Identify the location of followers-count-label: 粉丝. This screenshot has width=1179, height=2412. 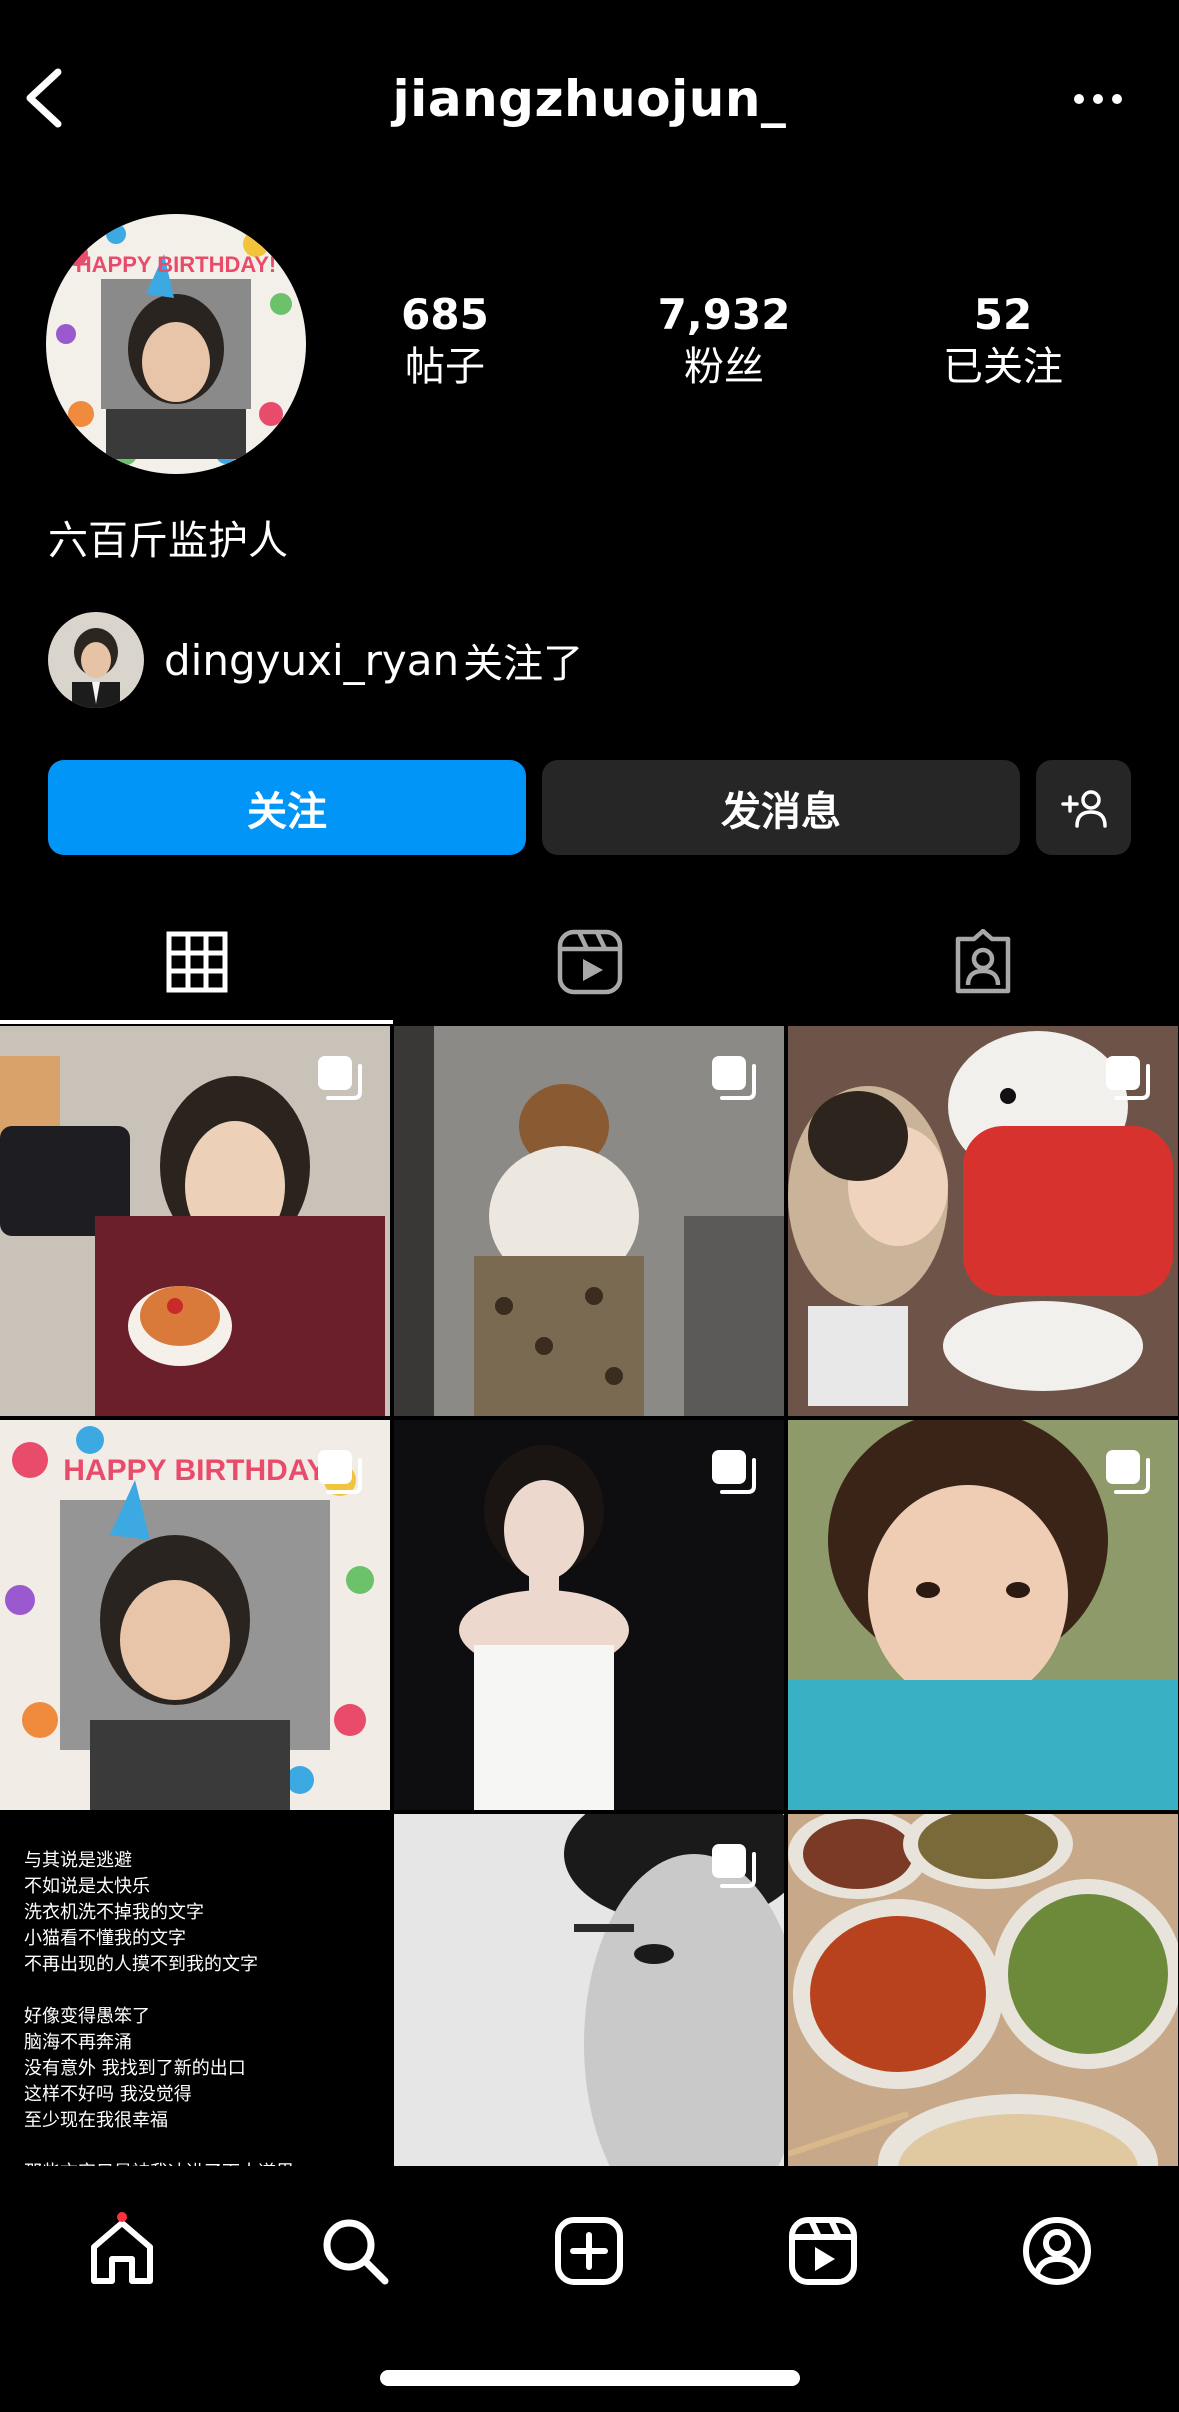
(724, 367).